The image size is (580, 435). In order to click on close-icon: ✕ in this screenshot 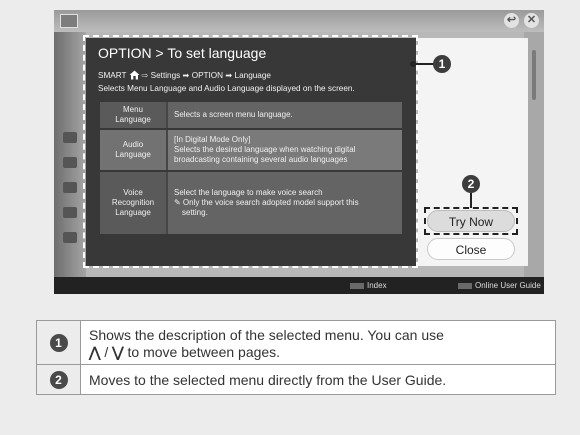, I will do `click(531, 20)`.